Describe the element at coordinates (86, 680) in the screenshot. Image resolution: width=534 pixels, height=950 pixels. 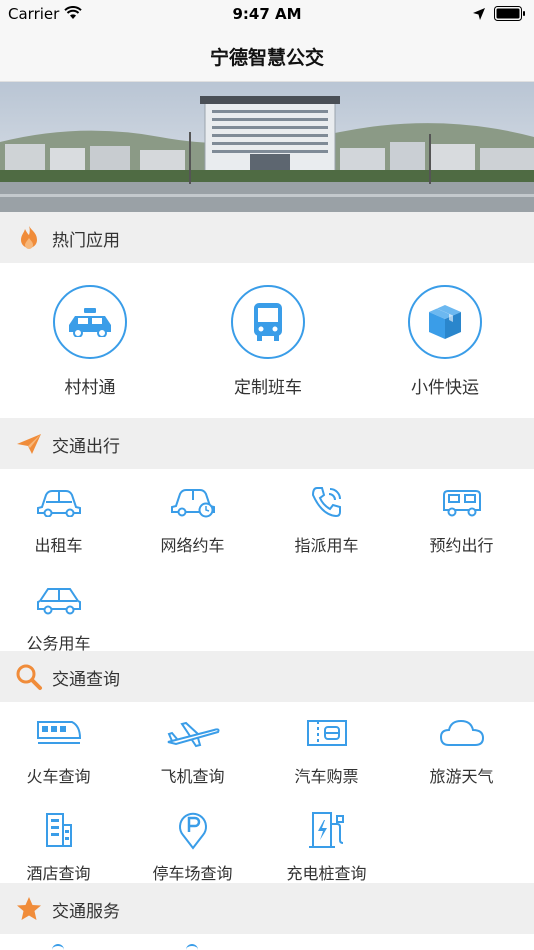
I see `section-title: 交通查询` at that location.